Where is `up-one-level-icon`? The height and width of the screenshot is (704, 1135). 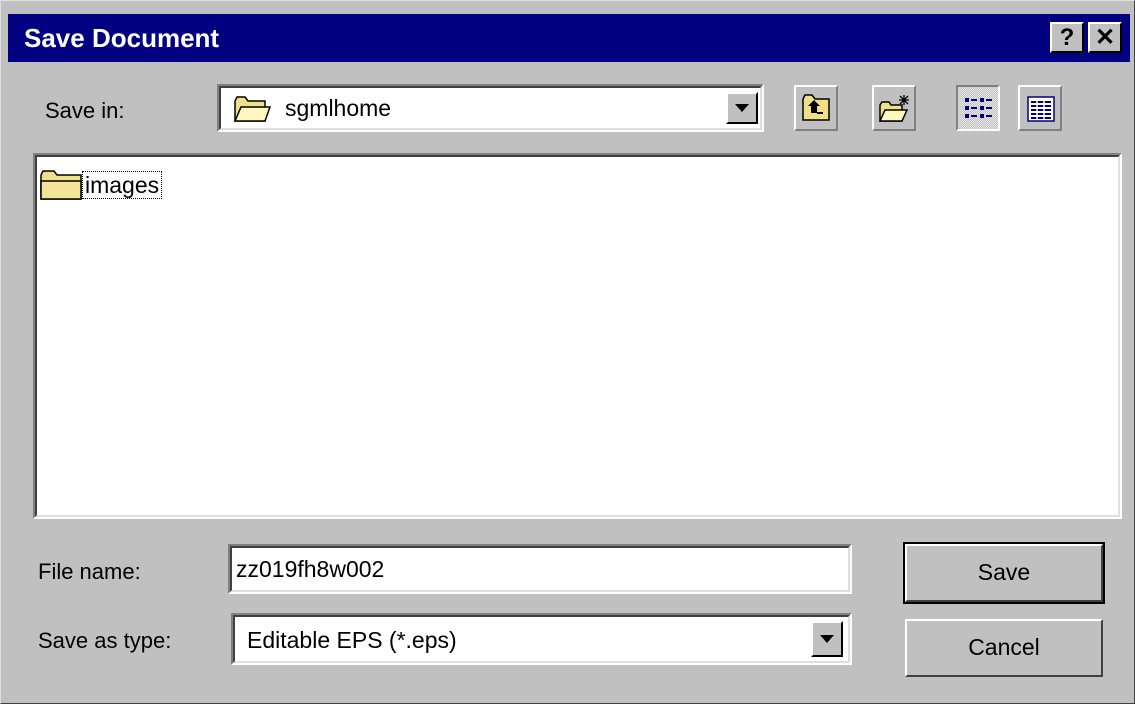 up-one-level-icon is located at coordinates (816, 107).